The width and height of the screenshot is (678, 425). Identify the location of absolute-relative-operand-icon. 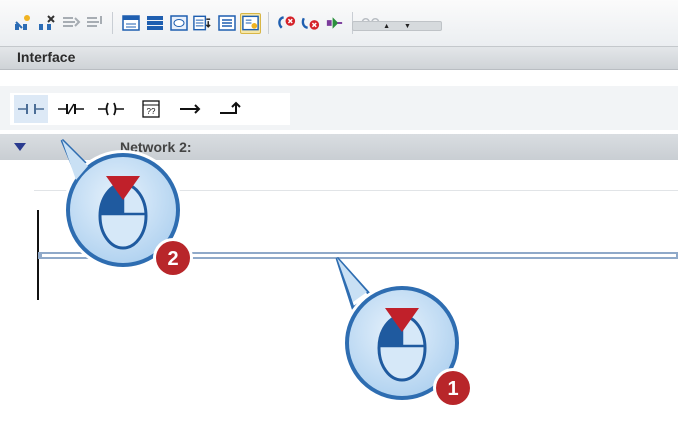
(202, 23).